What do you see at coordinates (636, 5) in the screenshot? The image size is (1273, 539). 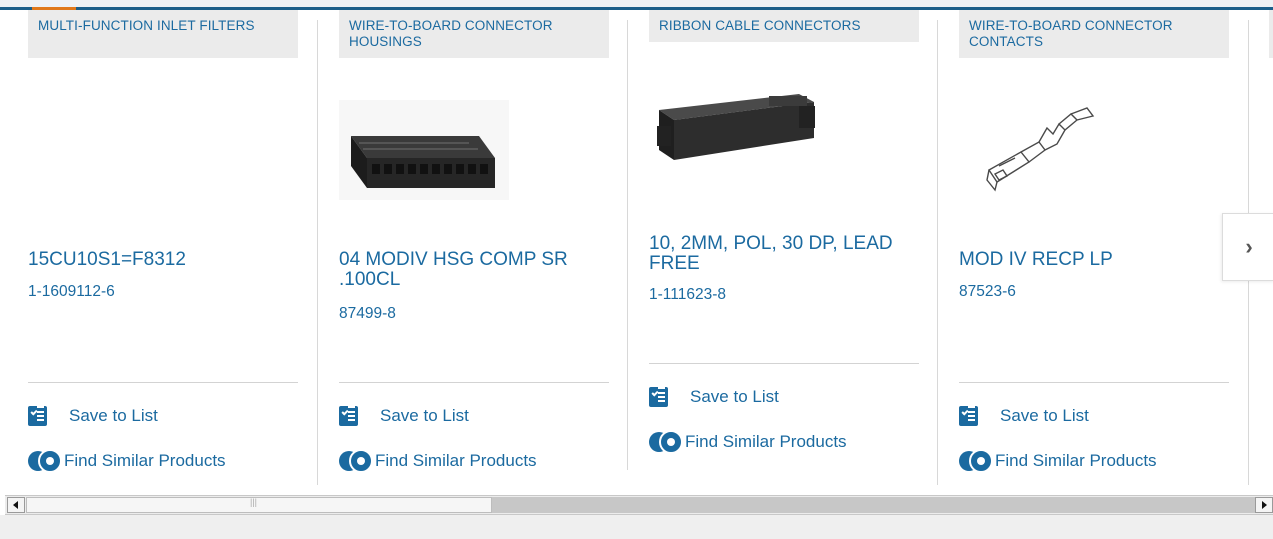 I see `top-accent-bar` at bounding box center [636, 5].